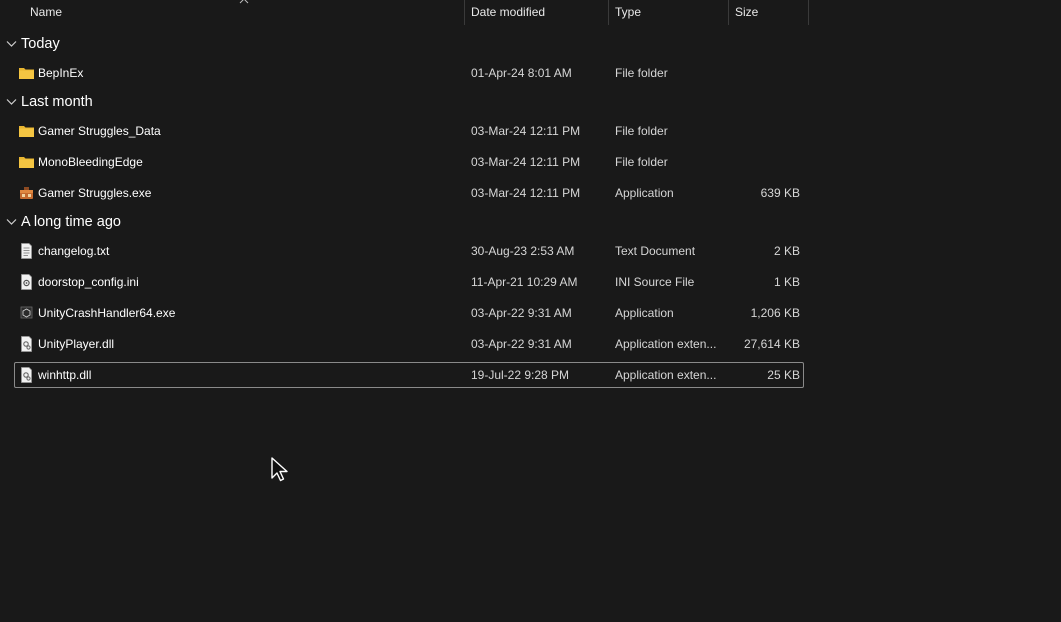 The height and width of the screenshot is (622, 1061). I want to click on file-name: changelog.txt, so click(74, 251).